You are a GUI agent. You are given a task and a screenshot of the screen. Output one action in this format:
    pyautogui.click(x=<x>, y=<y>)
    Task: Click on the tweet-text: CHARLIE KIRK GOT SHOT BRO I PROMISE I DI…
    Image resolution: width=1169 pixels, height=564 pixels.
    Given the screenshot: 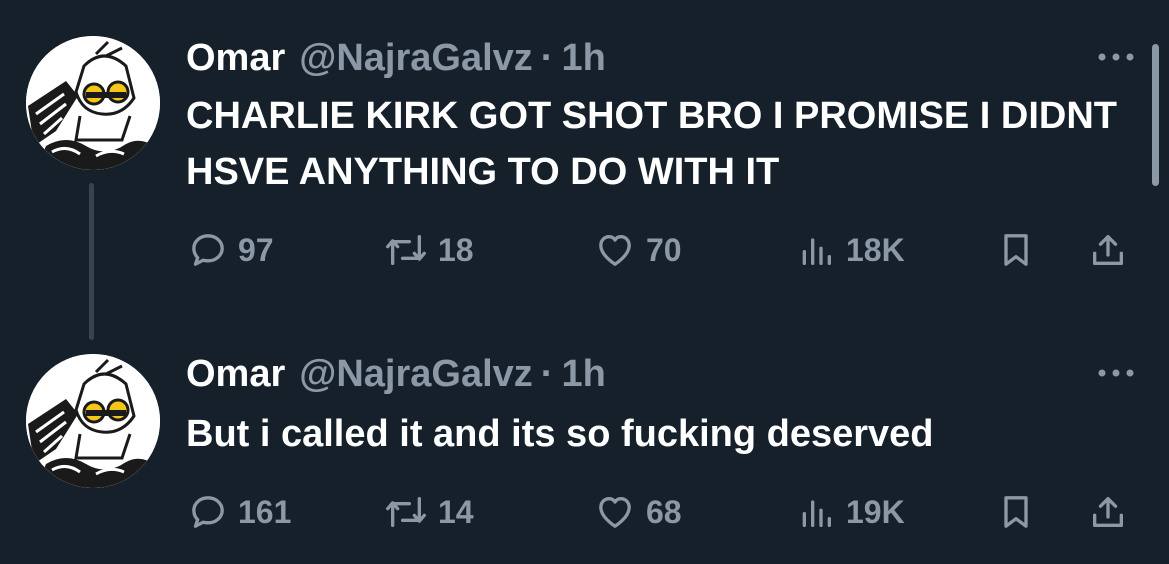 What is the action you would take?
    pyautogui.click(x=652, y=144)
    